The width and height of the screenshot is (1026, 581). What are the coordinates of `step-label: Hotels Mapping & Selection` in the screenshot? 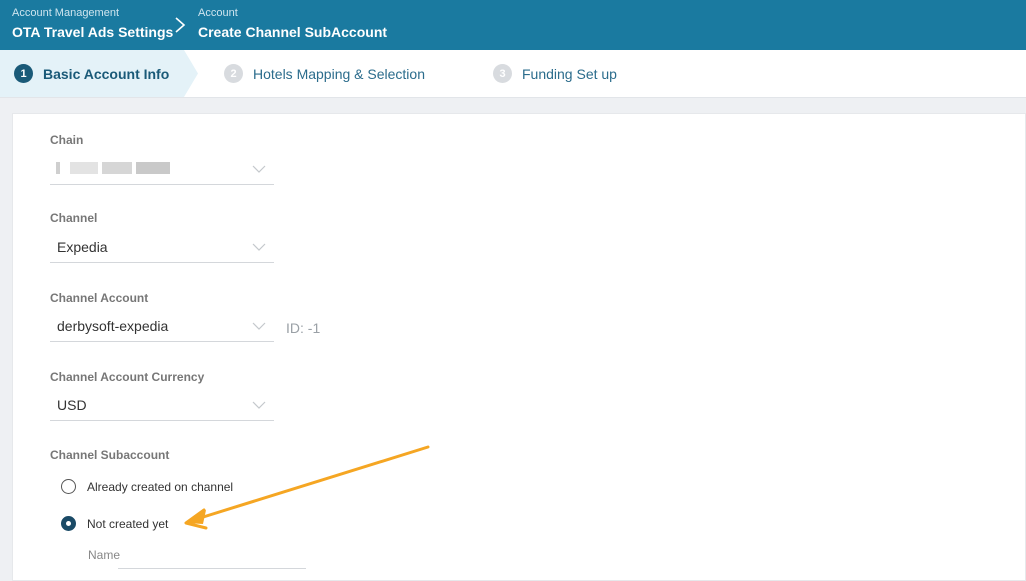 It's located at (339, 73).